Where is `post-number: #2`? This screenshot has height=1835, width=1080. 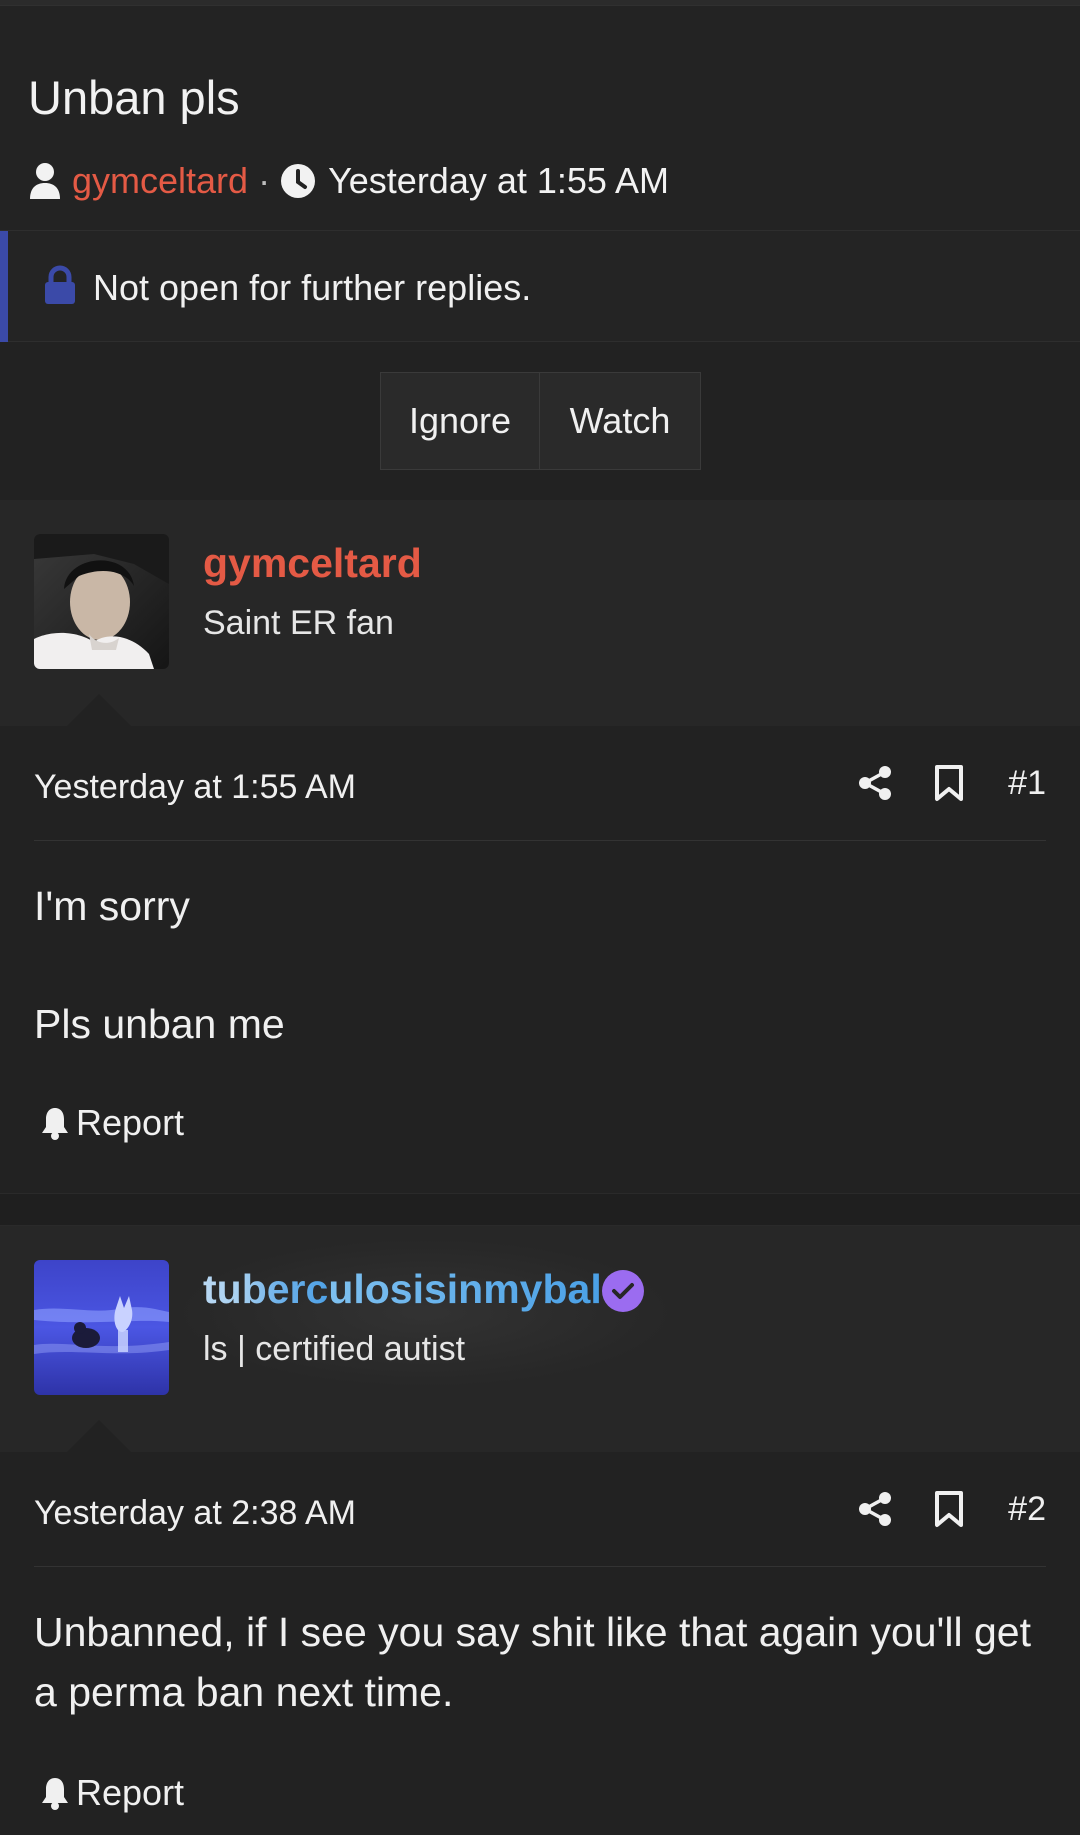 post-number: #2 is located at coordinates (1027, 1509).